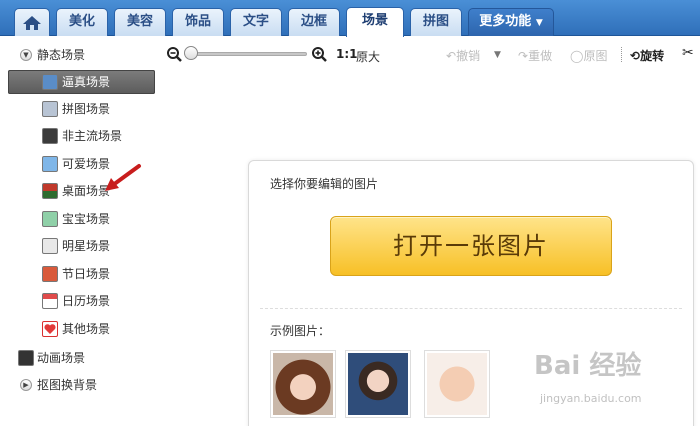 The width and height of the screenshot is (700, 426). Describe the element at coordinates (375, 22) in the screenshot. I see `tab-scene: 场景` at that location.